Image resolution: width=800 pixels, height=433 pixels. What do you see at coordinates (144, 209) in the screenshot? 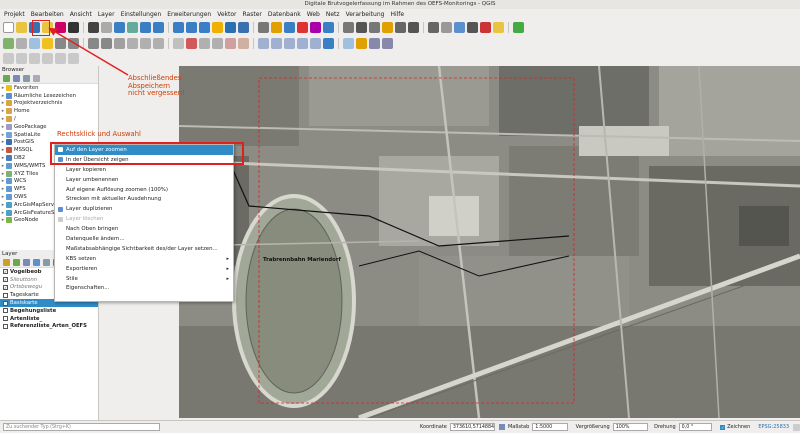
I see `context-menu-item: Layer duplizieren` at bounding box center [144, 209].